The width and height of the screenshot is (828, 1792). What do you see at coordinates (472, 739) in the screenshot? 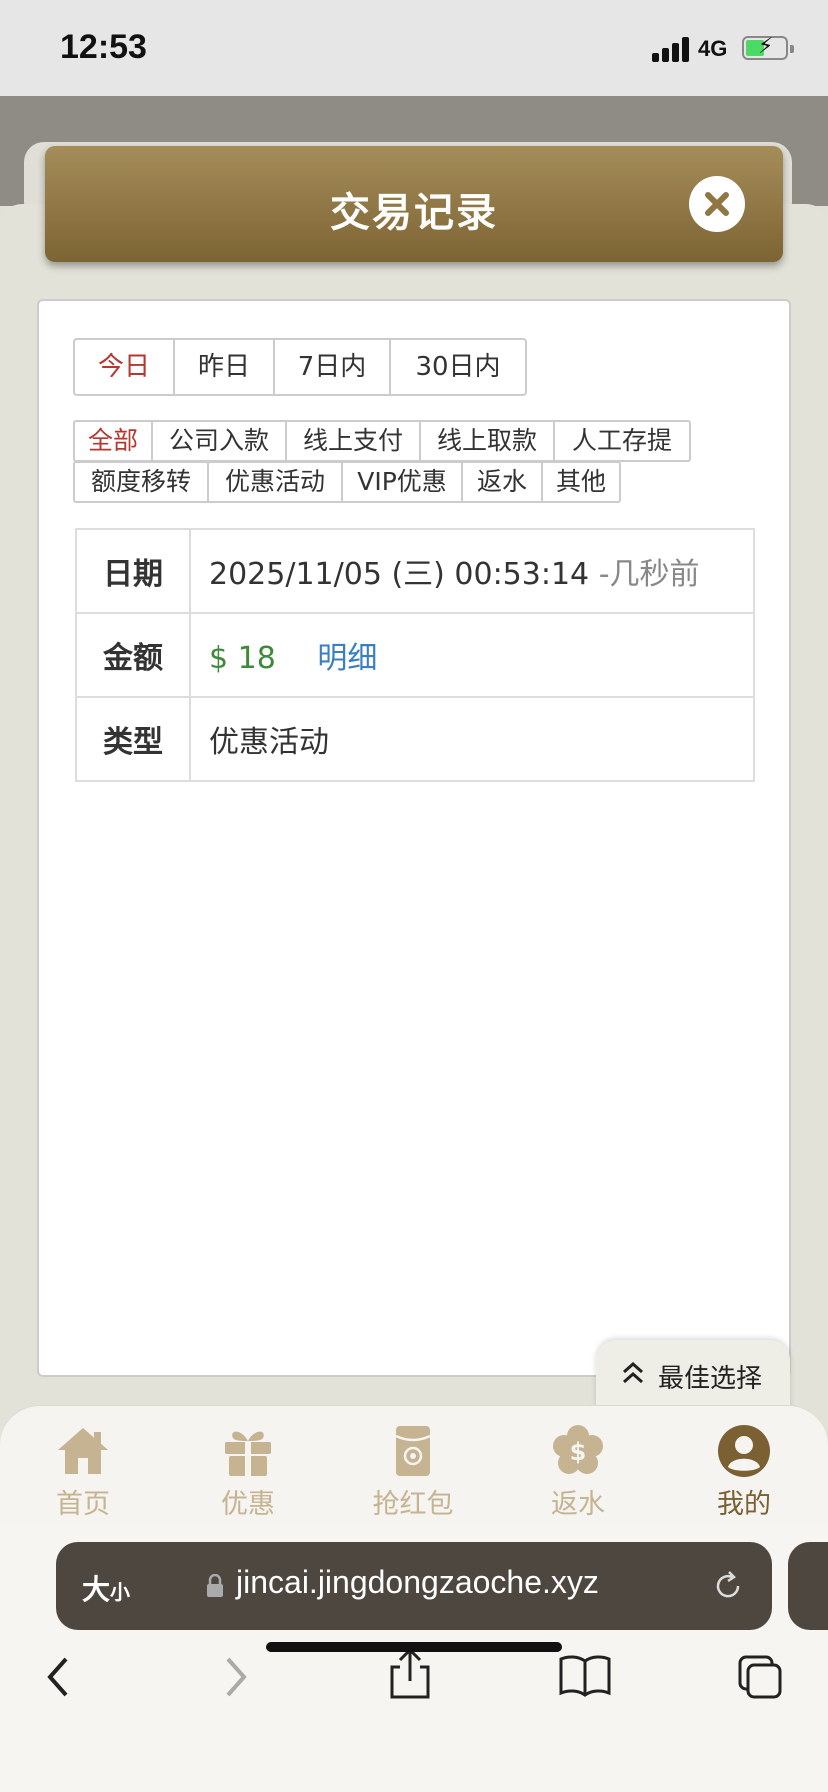
I see `type-value: 优惠活动` at bounding box center [472, 739].